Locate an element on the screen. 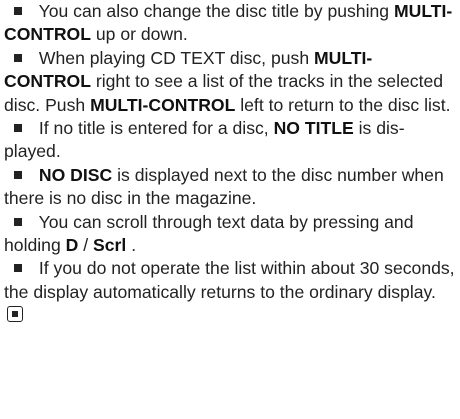 The image size is (460, 419). item-text: / is located at coordinates (86, 245).